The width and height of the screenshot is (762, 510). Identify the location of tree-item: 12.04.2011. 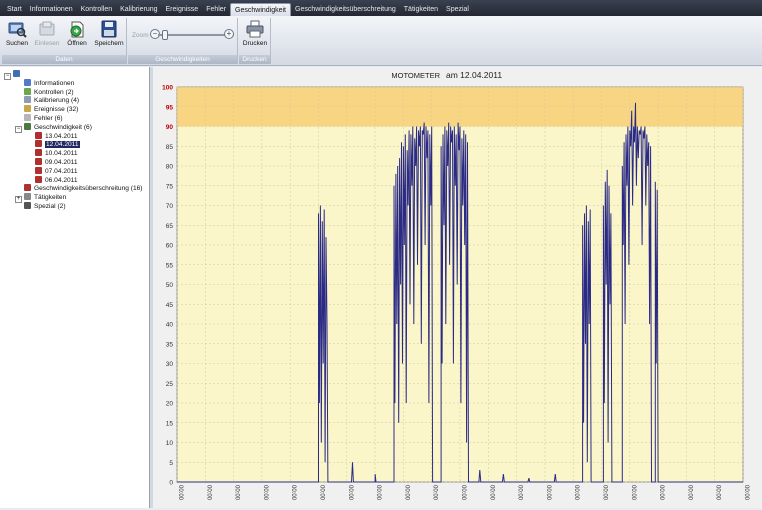
(76, 144).